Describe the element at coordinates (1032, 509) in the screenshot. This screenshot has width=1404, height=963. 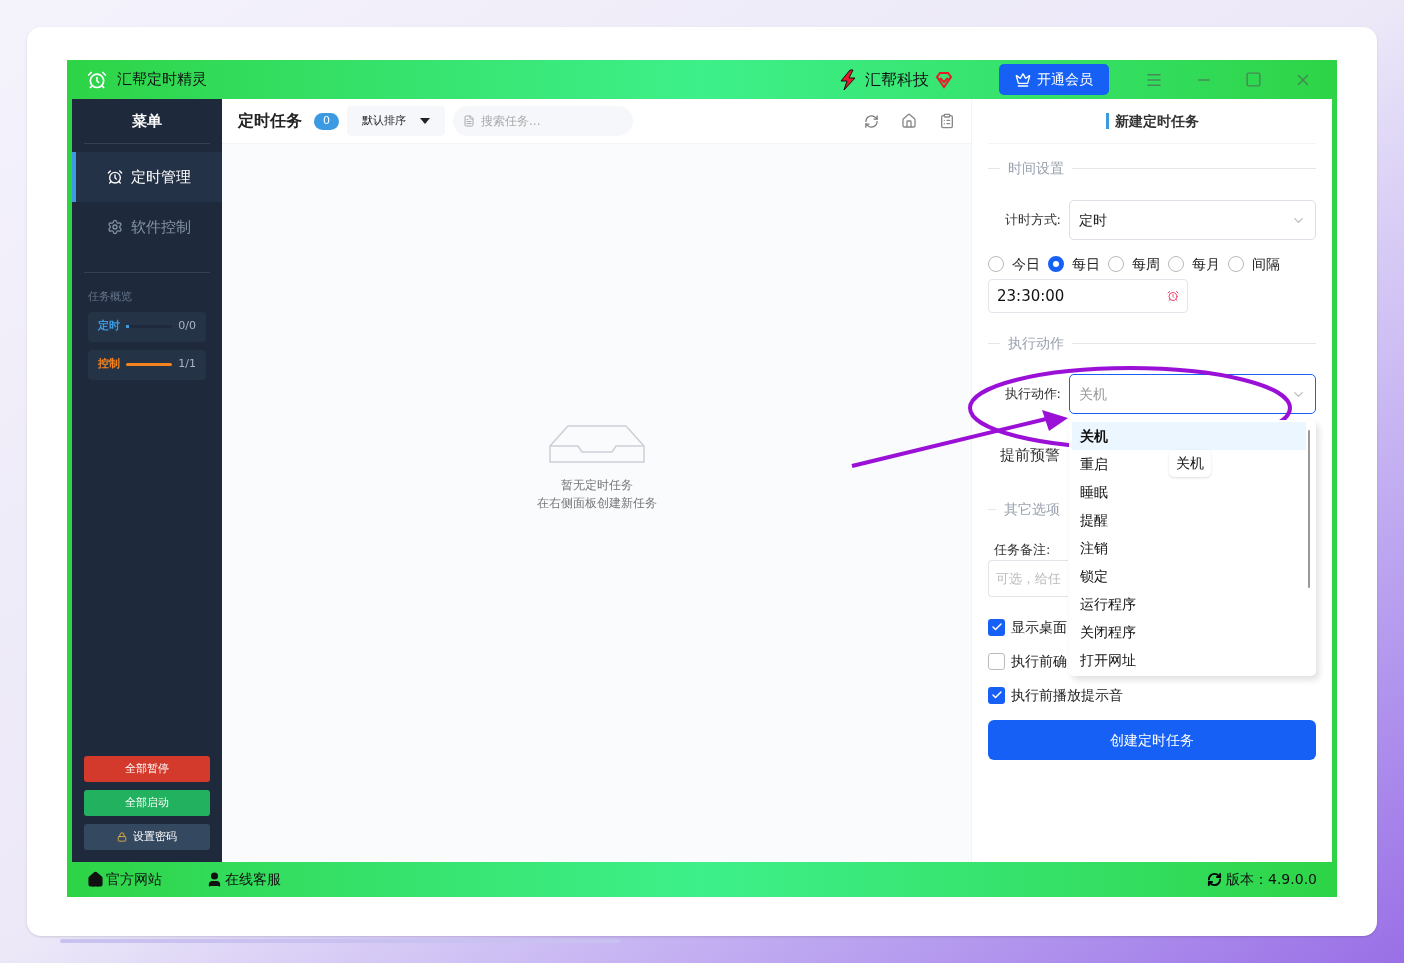
I see `section-title: 其它选项` at that location.